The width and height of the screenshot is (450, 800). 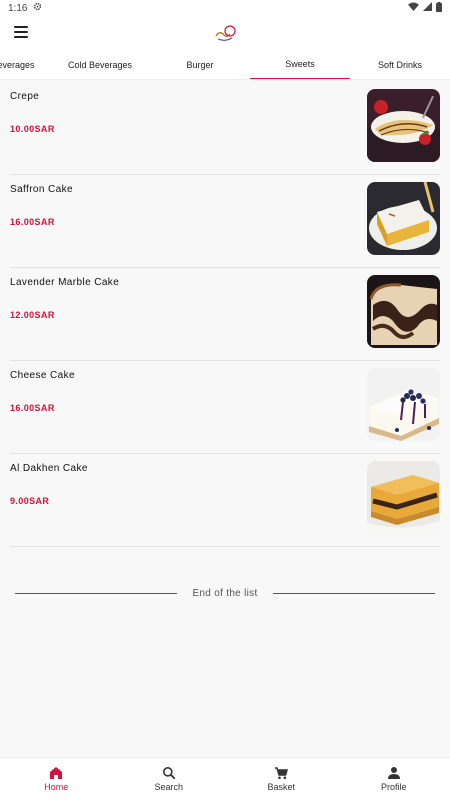 What do you see at coordinates (49, 468) in the screenshot?
I see `item-name: Al Dakhen Cake` at bounding box center [49, 468].